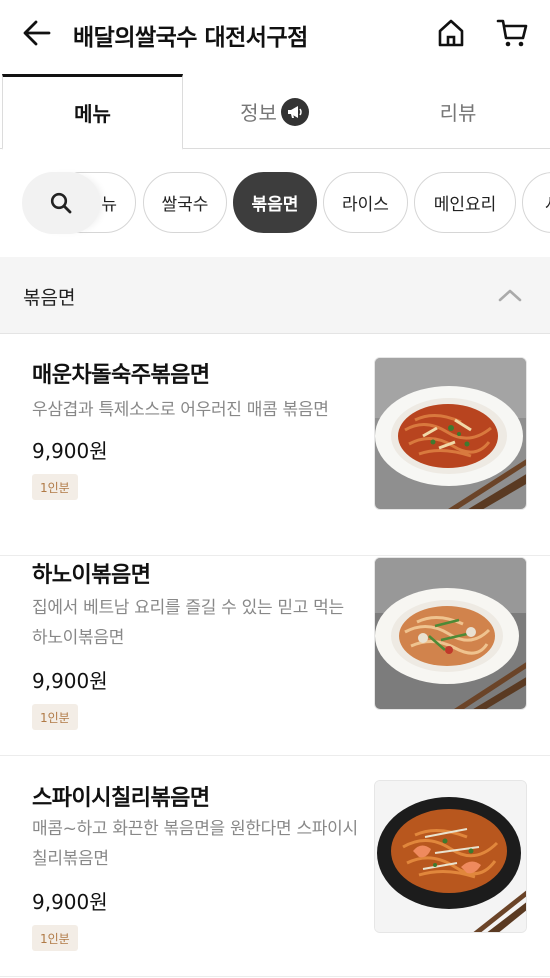  Describe the element at coordinates (450, 856) in the screenshot. I see `chili-shrimp-noodle-photo` at that location.